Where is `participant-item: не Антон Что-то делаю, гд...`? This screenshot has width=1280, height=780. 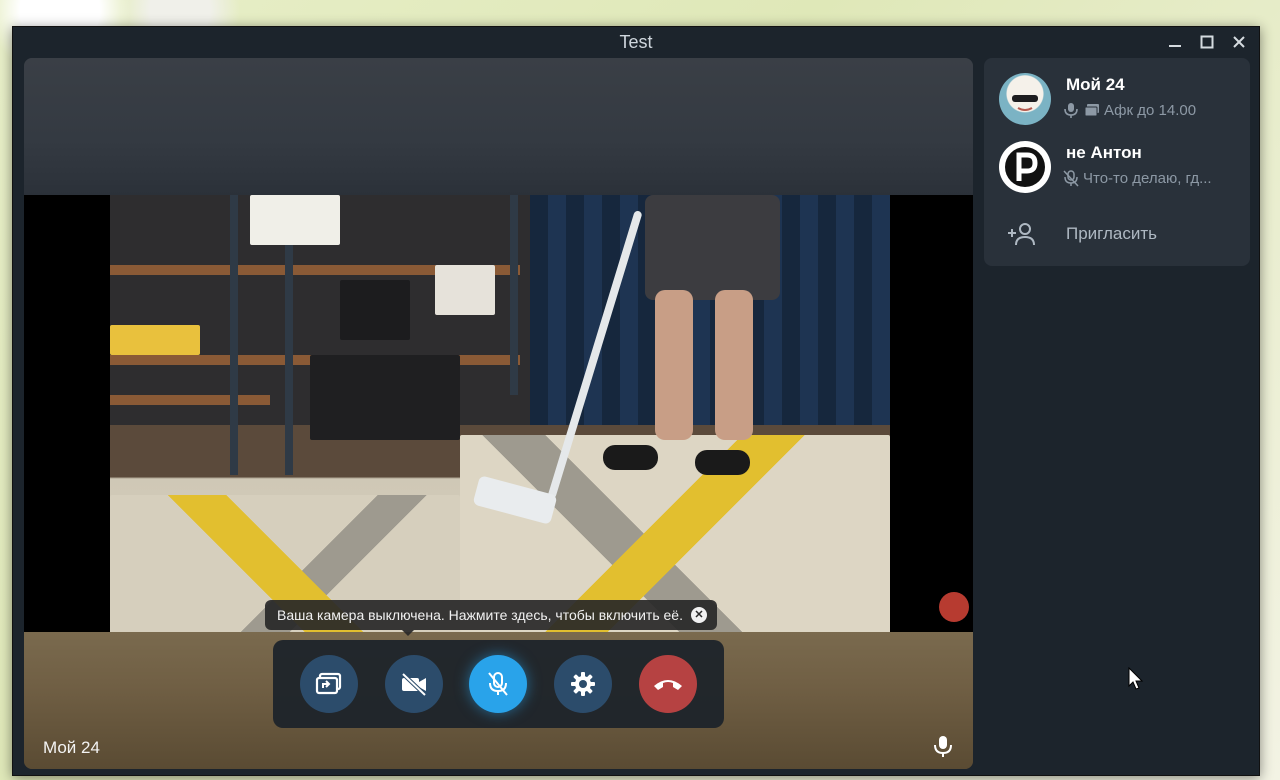
participant-item: не Антон Что-то делаю, гд... is located at coordinates (1117, 167).